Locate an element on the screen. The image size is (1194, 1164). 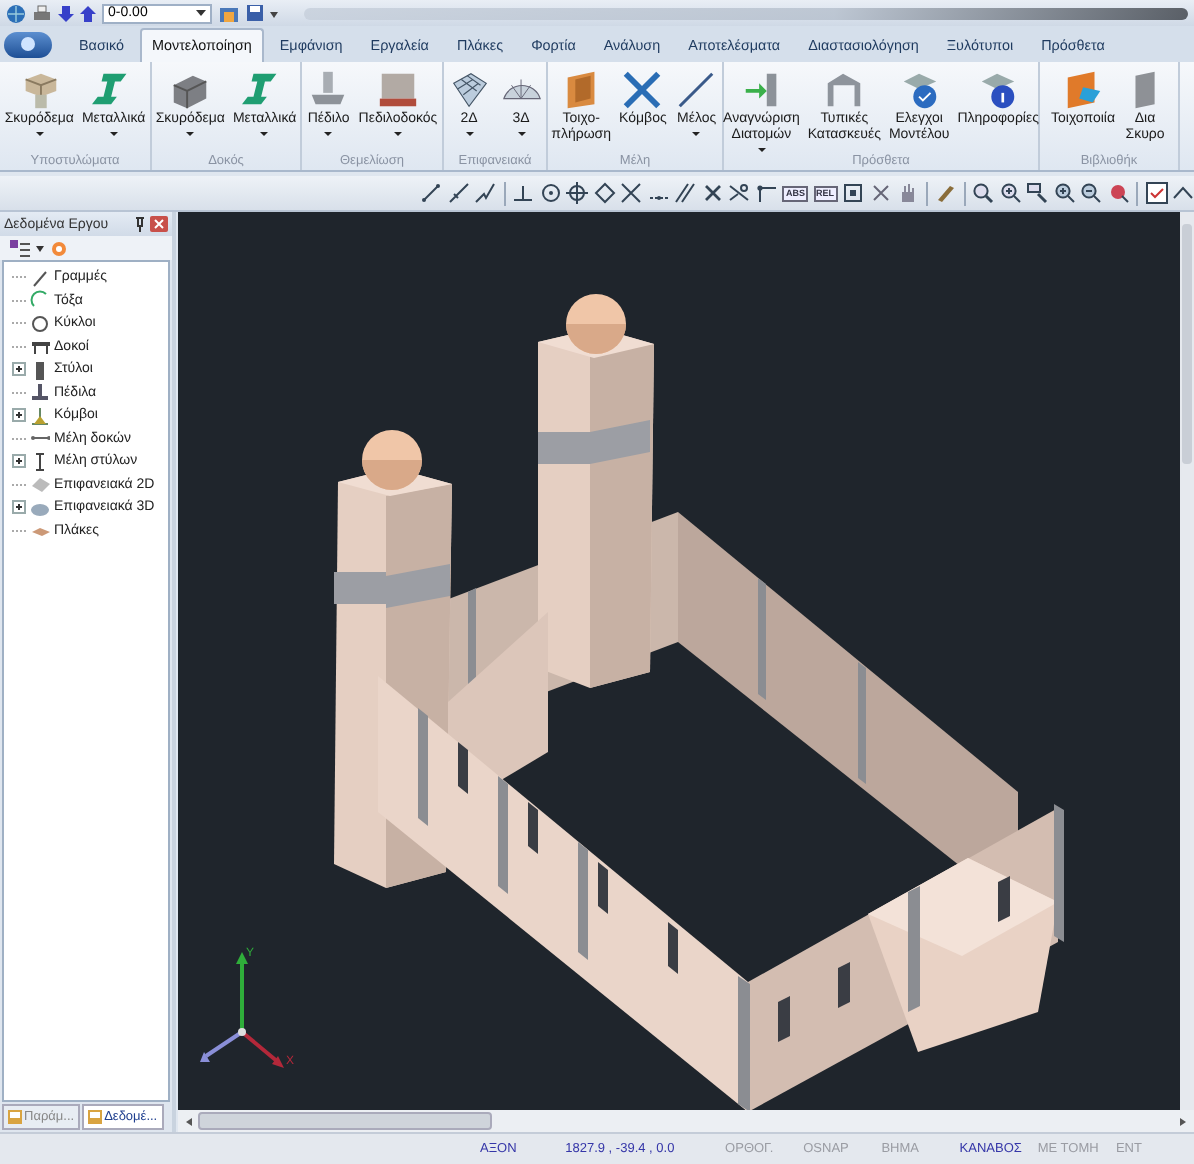
beam-icon is located at coordinates (40, 346).